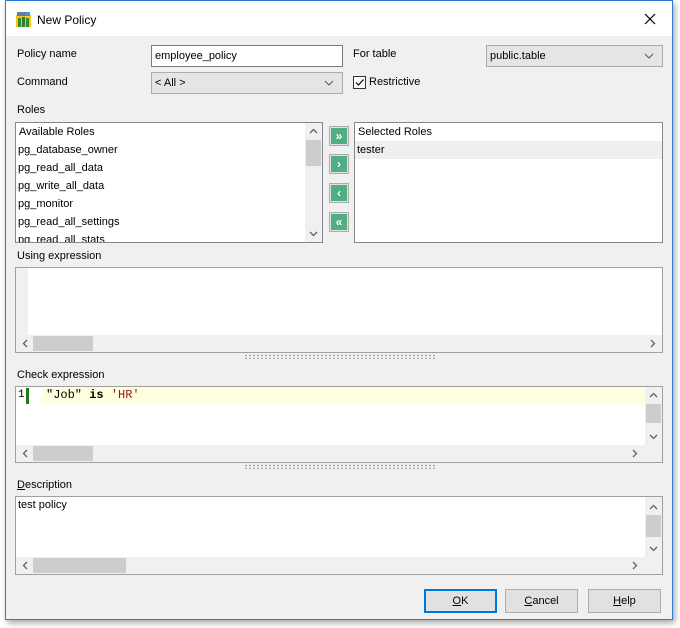 The image size is (680, 628). I want to click on using-expression-editor, so click(339, 310).